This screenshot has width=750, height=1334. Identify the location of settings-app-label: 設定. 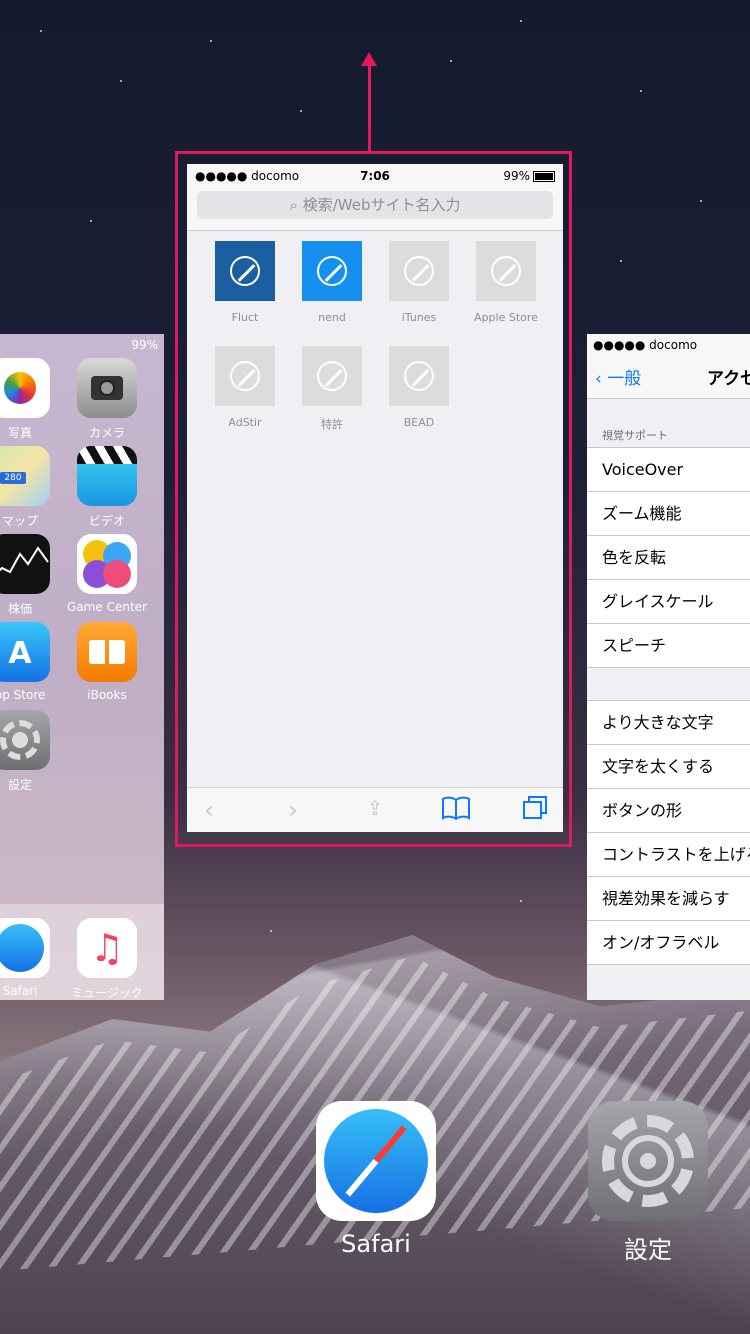
(648, 1250).